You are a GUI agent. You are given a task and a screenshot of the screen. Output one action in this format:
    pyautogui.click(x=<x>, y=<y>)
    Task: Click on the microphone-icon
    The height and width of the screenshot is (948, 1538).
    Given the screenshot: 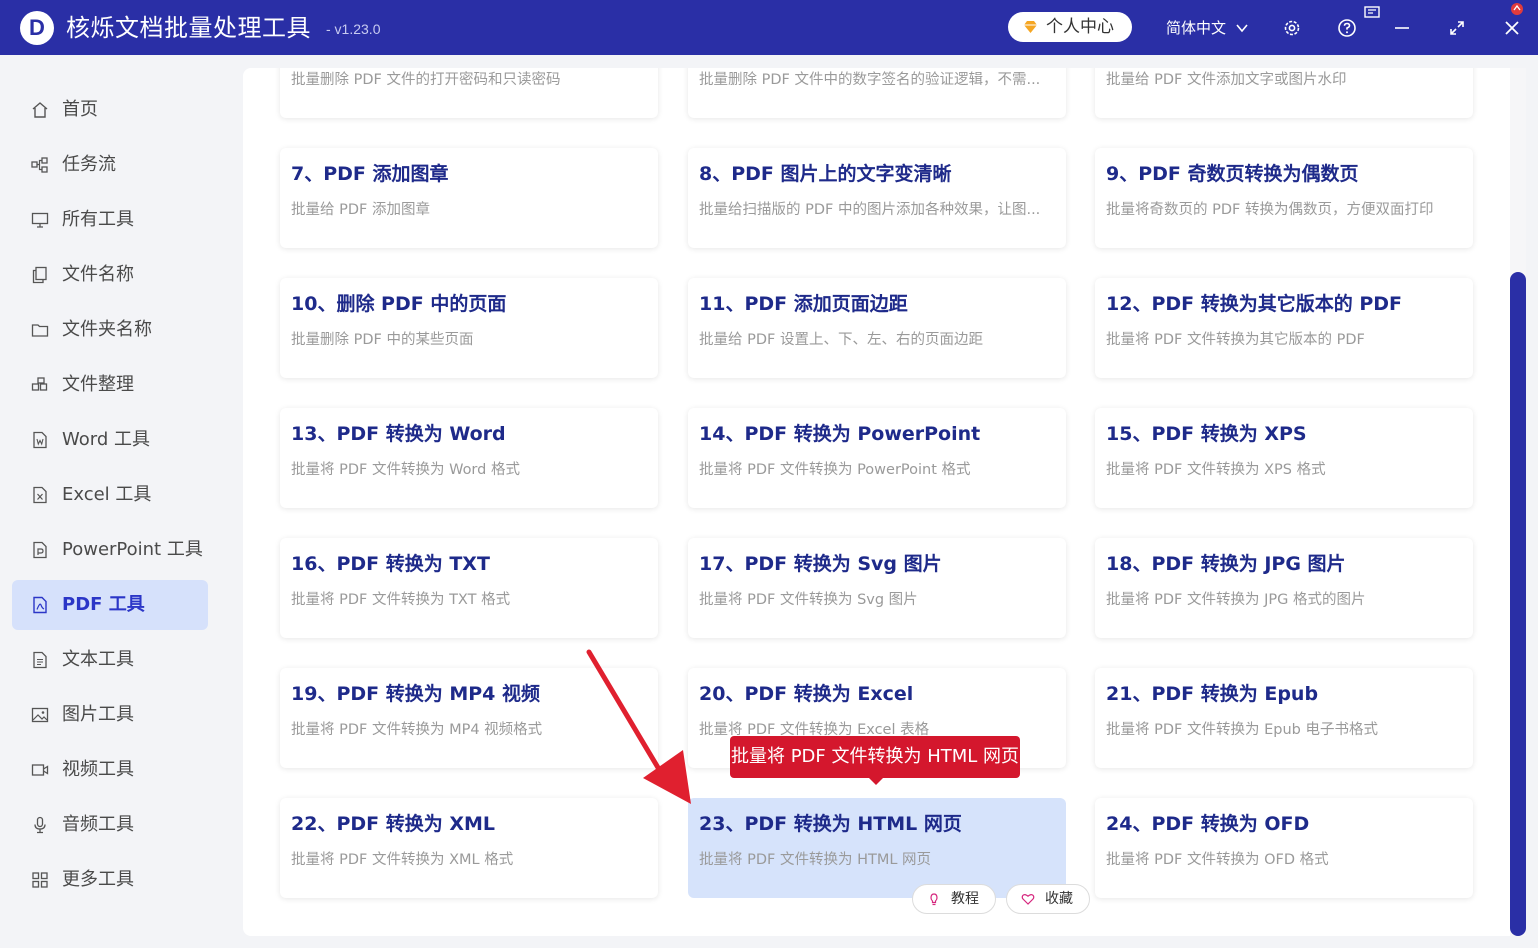 What is the action you would take?
    pyautogui.click(x=40, y=825)
    